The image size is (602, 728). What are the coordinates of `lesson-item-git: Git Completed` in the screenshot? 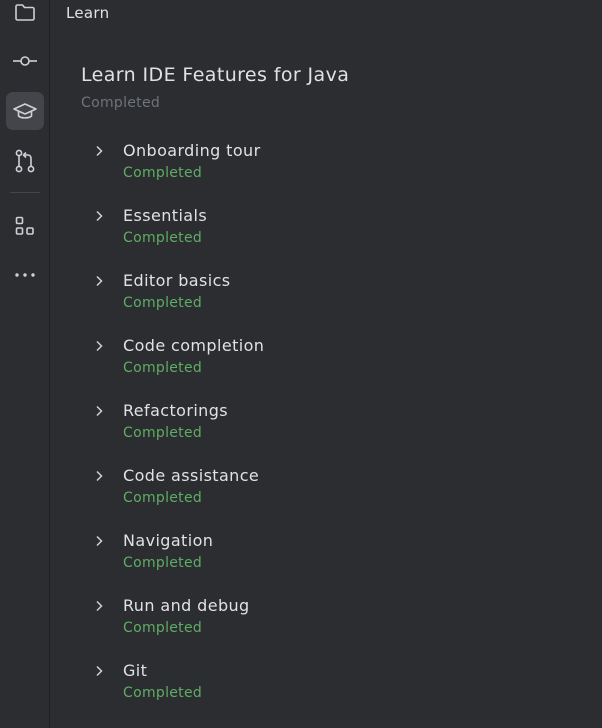 It's located at (301, 687).